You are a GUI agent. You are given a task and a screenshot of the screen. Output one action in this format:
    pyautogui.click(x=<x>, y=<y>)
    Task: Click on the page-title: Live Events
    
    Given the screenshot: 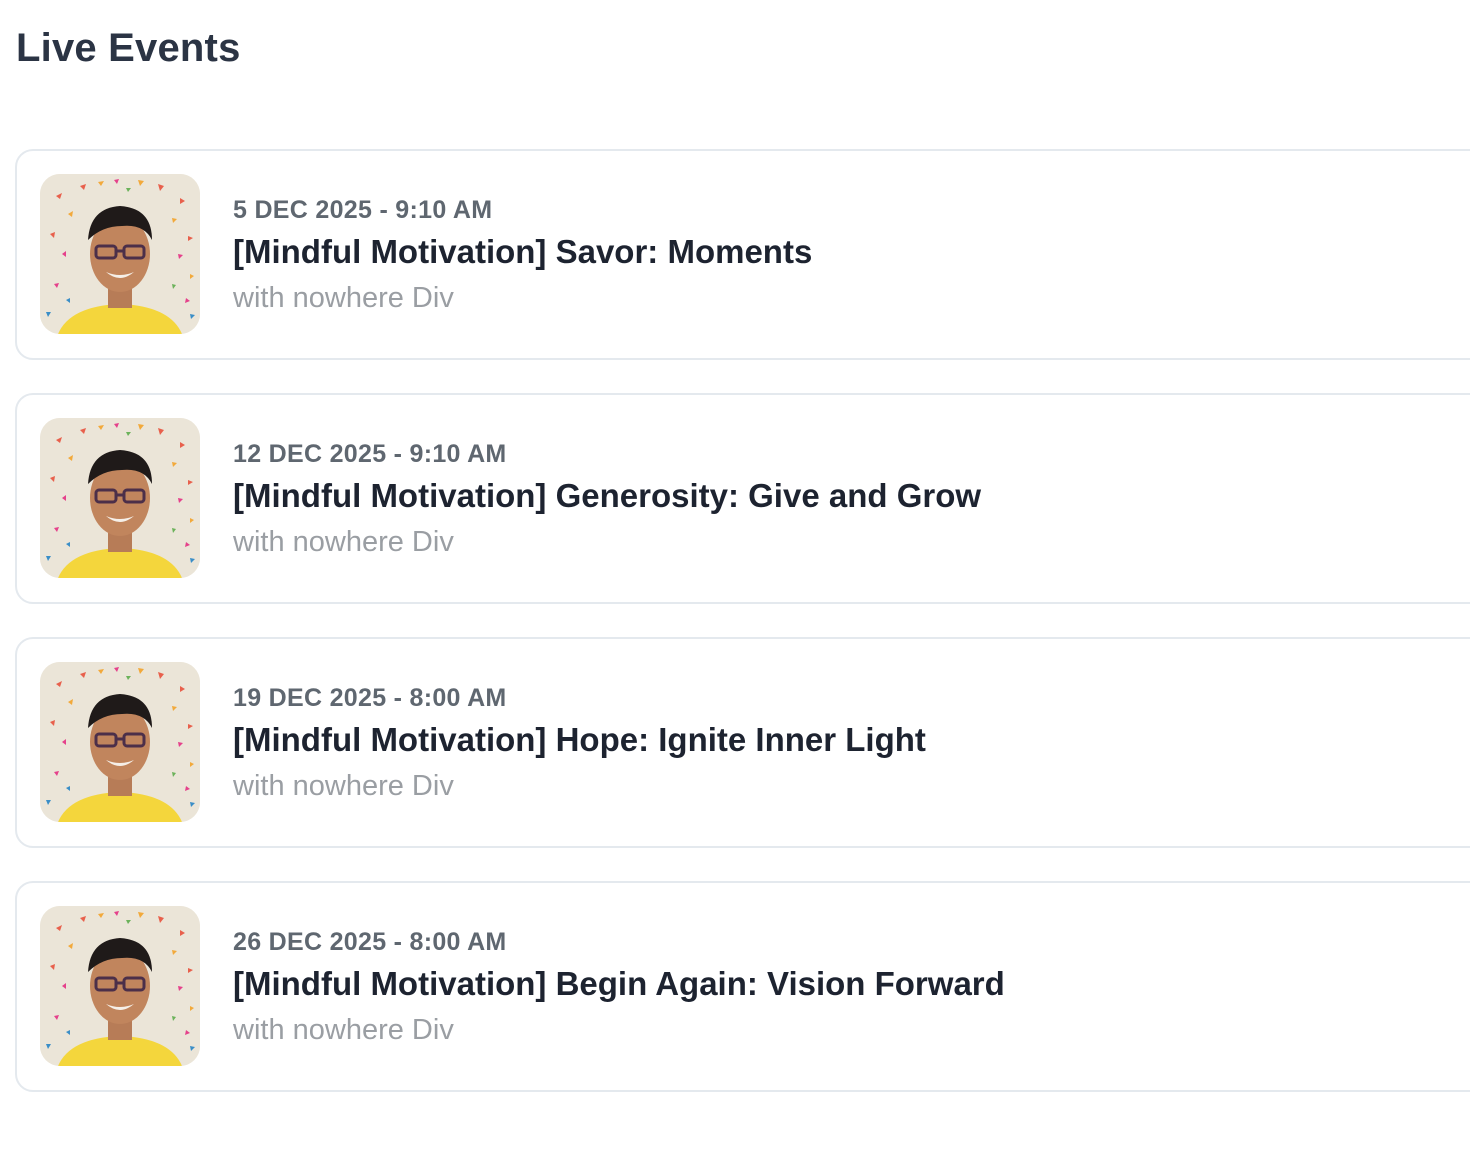 What is the action you would take?
    pyautogui.click(x=128, y=48)
    